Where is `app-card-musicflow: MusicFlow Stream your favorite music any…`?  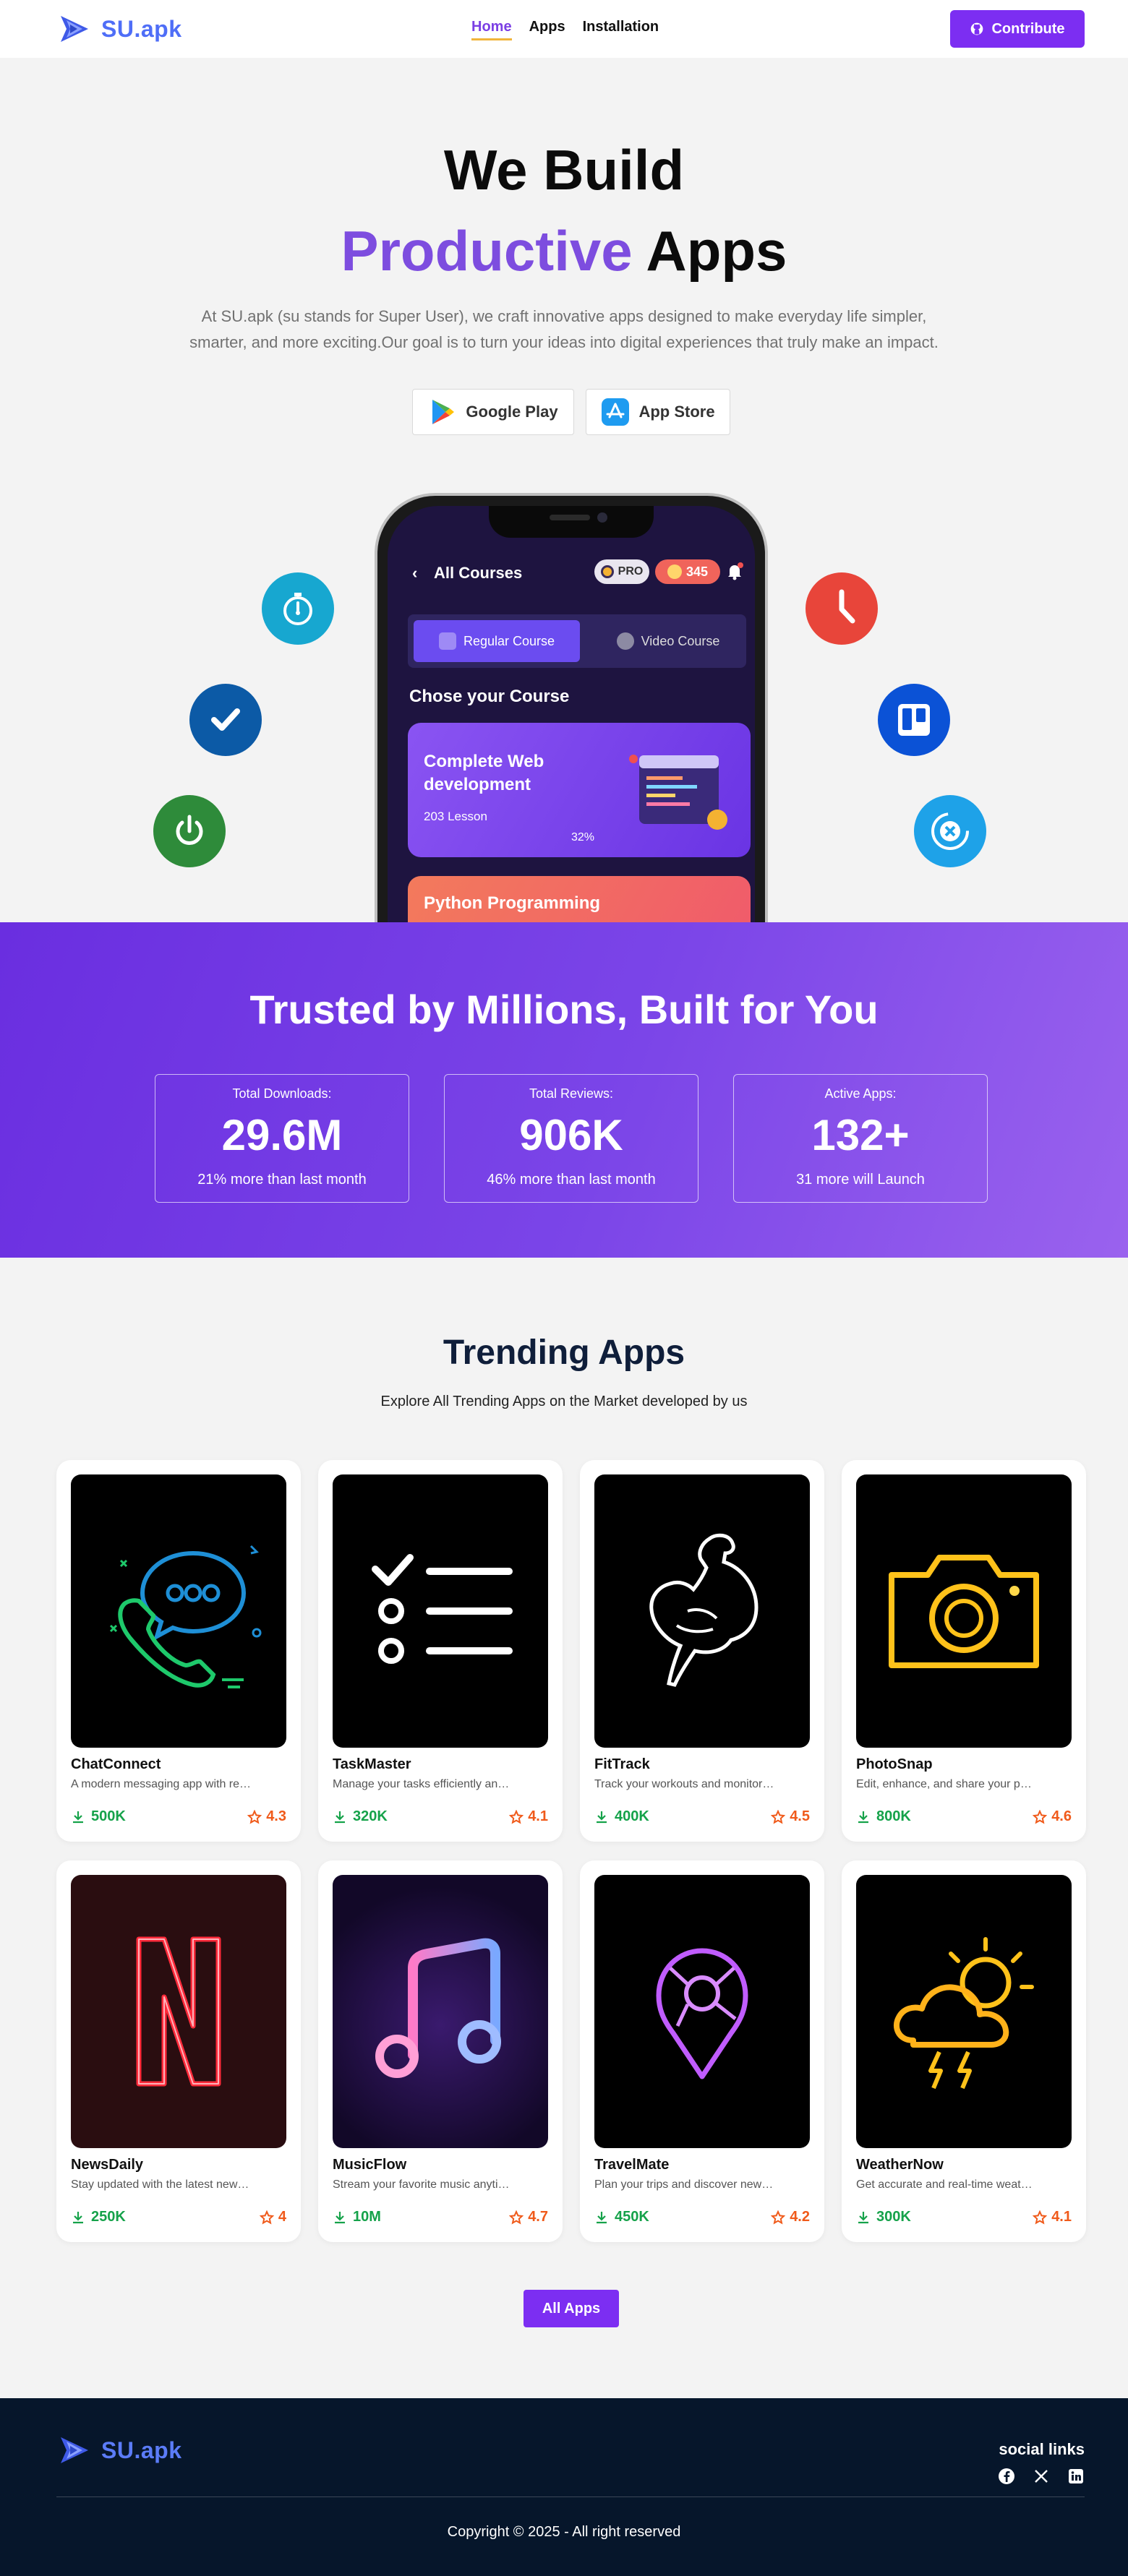 app-card-musicflow: MusicFlow Stream your favorite music any… is located at coordinates (441, 2051).